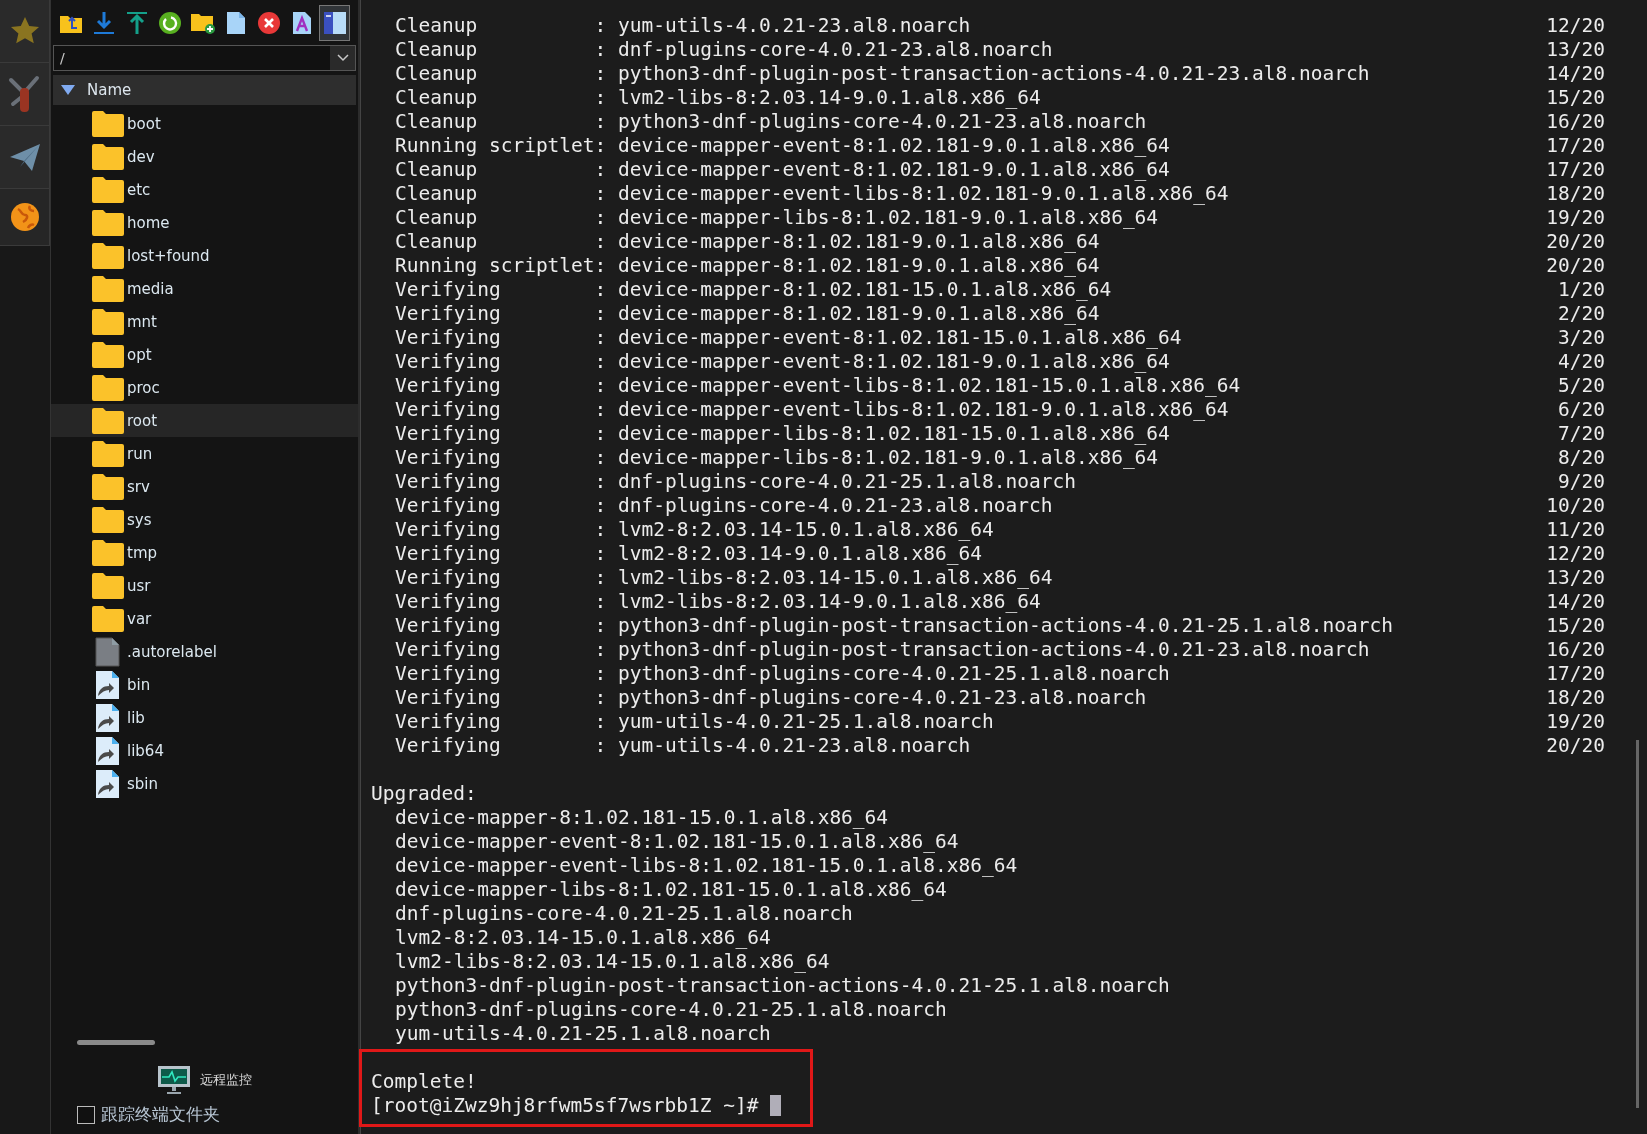 This screenshot has height=1134, width=1647. What do you see at coordinates (812, 194) in the screenshot?
I see `terminal-line: Cleanup : device-mapper-event-libs-8:1.02.181-9.0.1.al8.x86_64` at bounding box center [812, 194].